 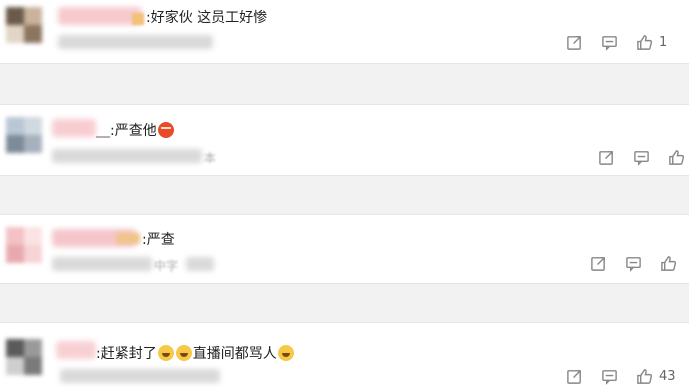 I want to click on comment-actions: 43, so click(x=621, y=376).